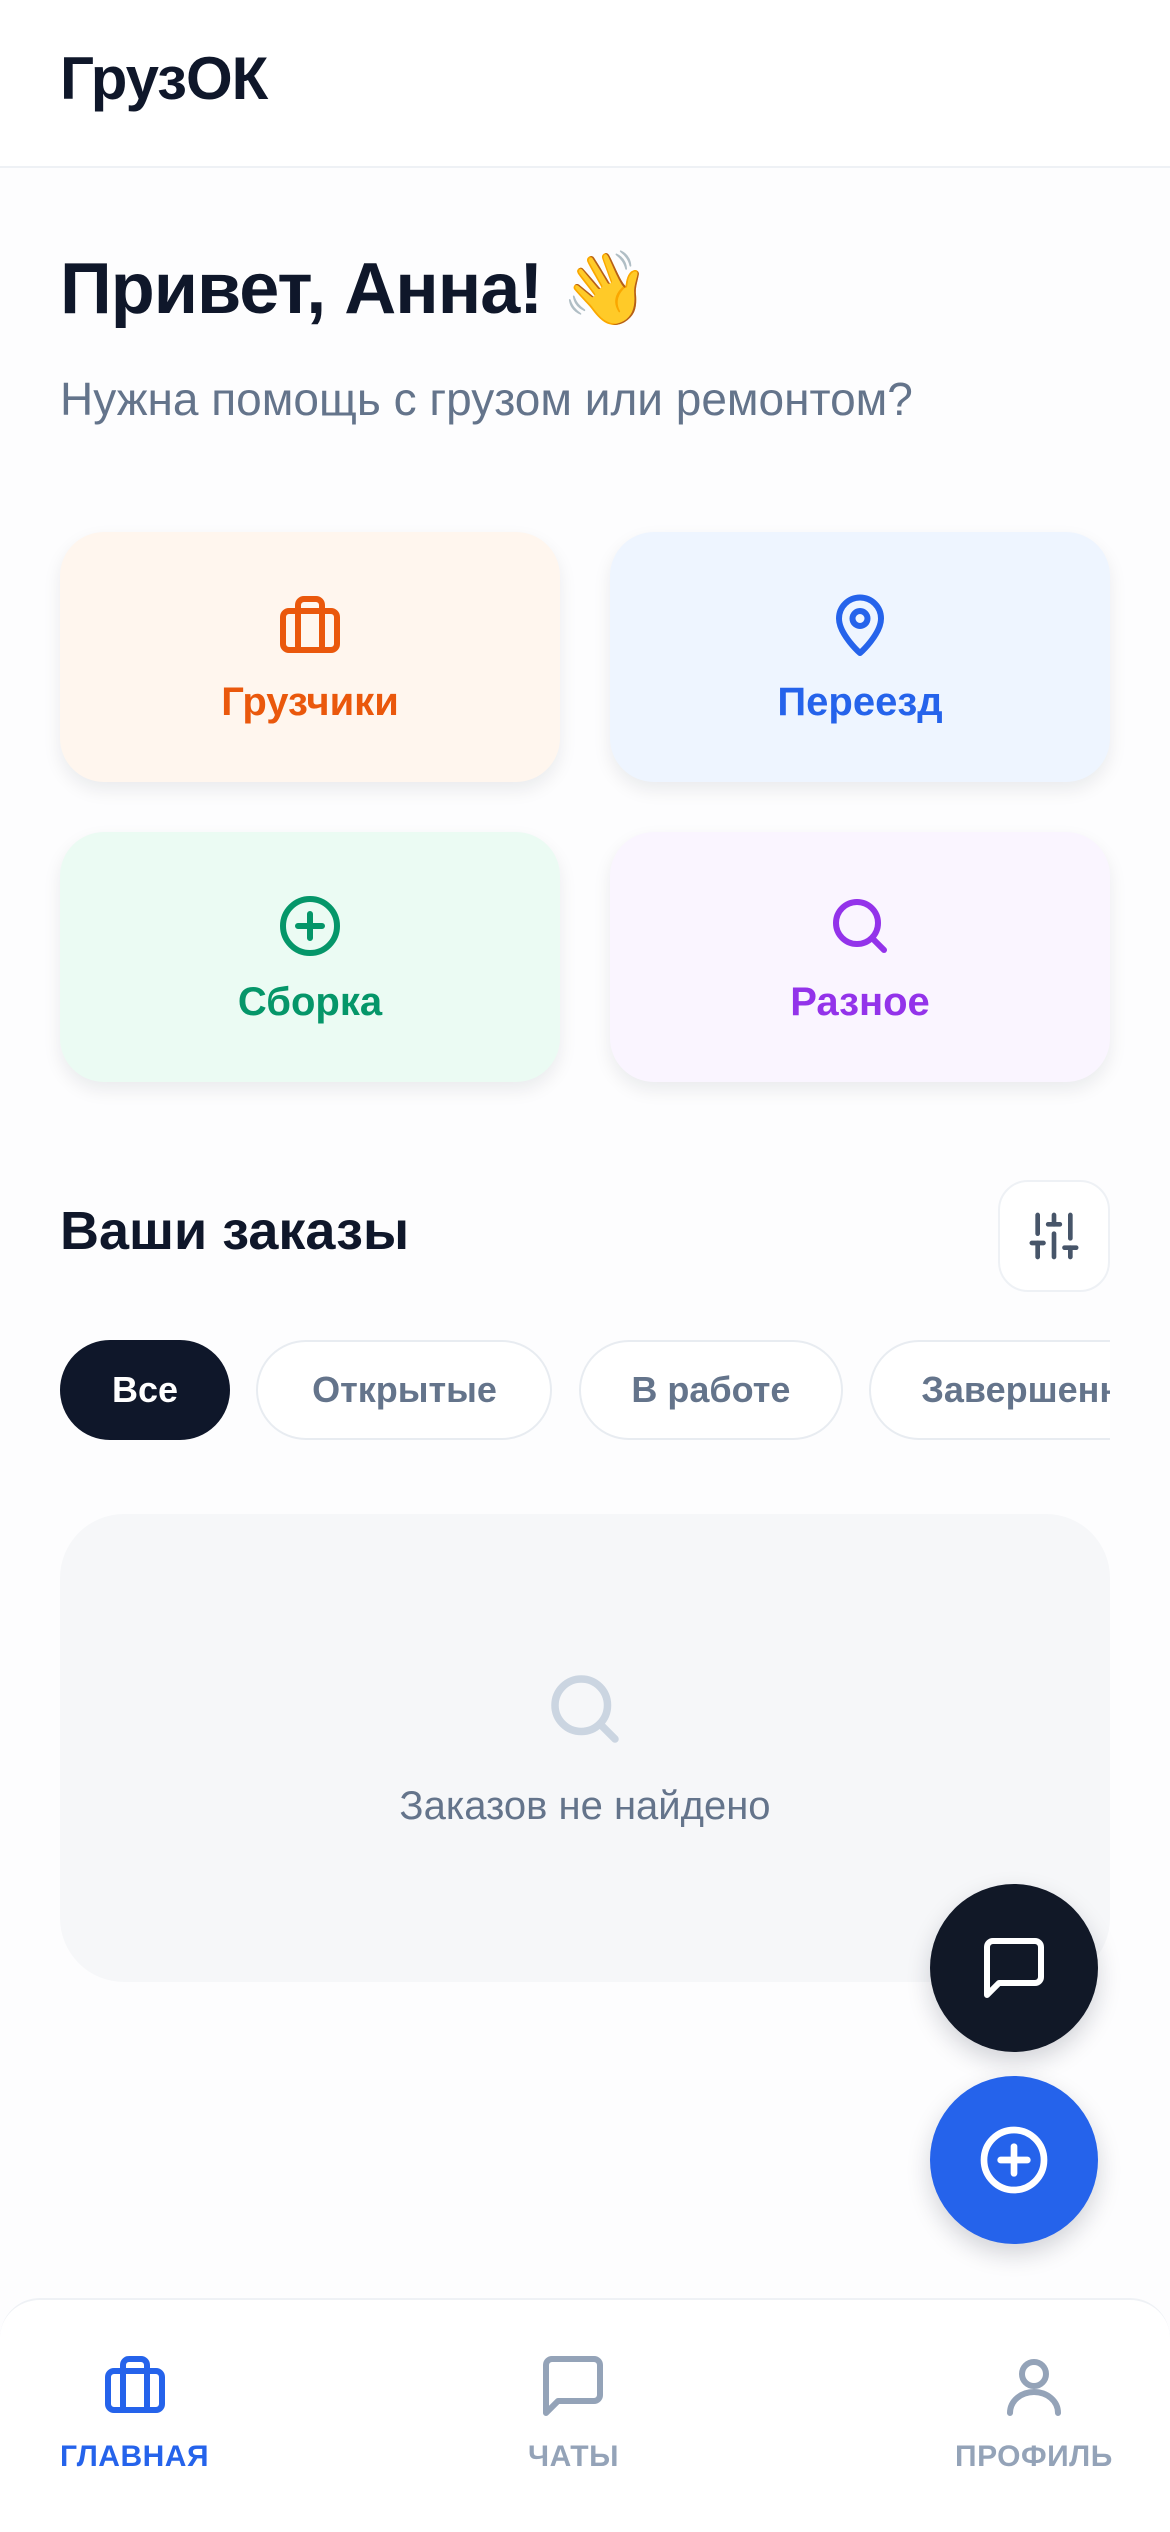 The image size is (1170, 2532). Describe the element at coordinates (135, 2456) in the screenshot. I see `tab-label: ГЛАВНАЯ` at that location.